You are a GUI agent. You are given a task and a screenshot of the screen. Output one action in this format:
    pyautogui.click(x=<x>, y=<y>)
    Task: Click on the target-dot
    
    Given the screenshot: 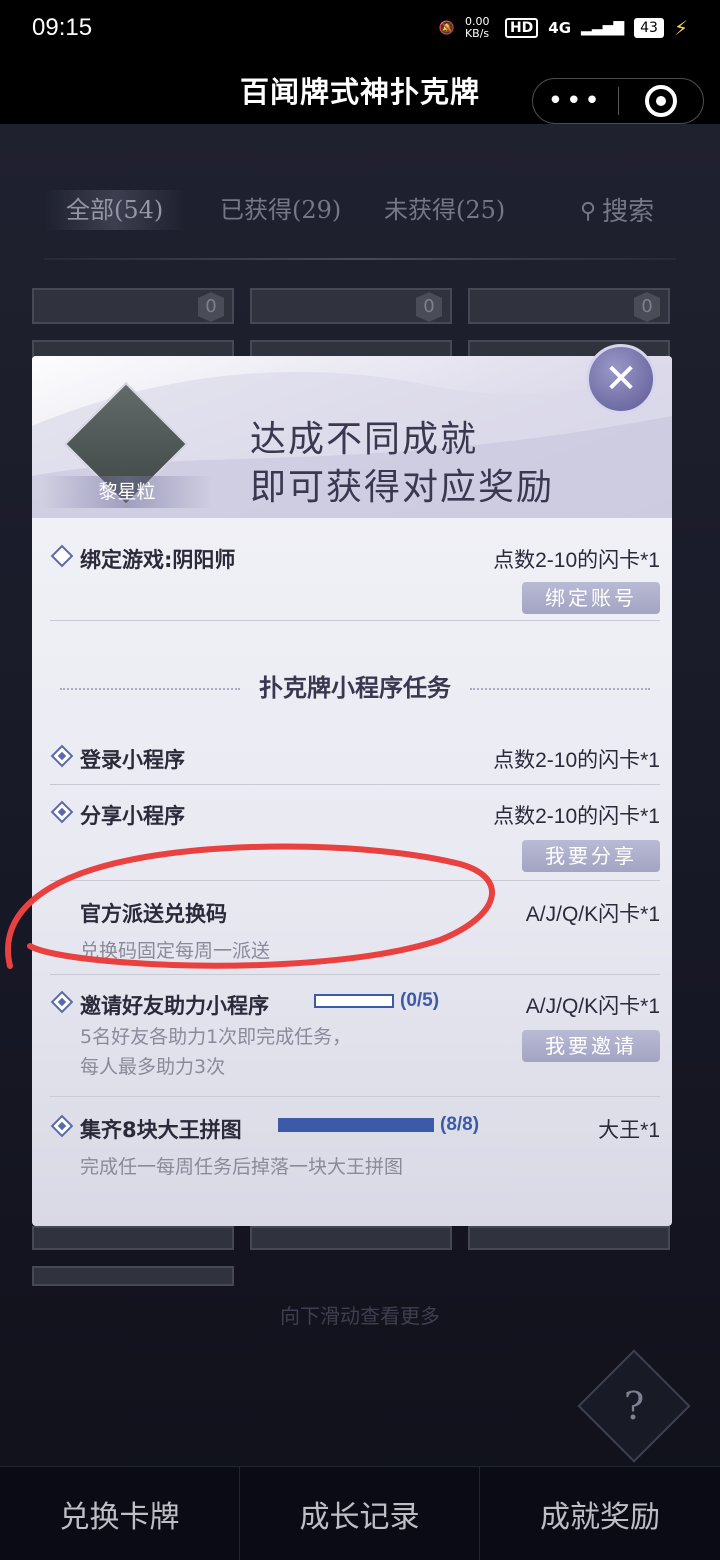 What is the action you would take?
    pyautogui.click(x=660, y=101)
    